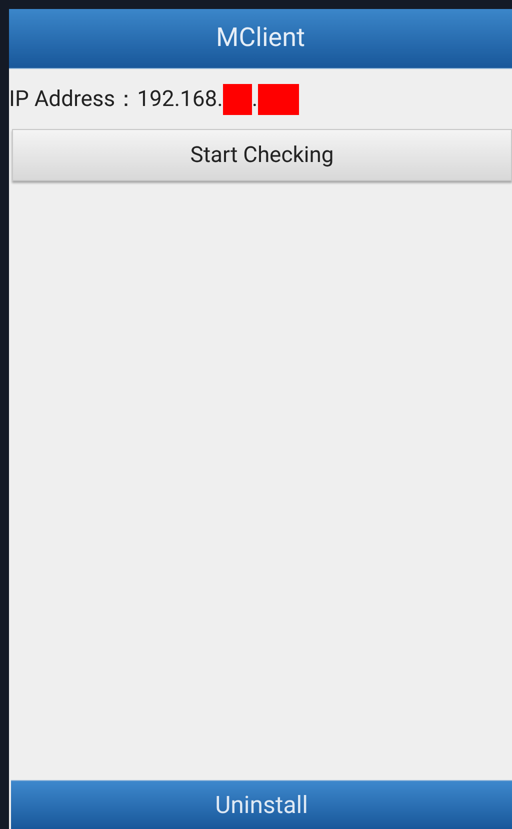  Describe the element at coordinates (73, 100) in the screenshot. I see `ip-label: IP Address：` at that location.